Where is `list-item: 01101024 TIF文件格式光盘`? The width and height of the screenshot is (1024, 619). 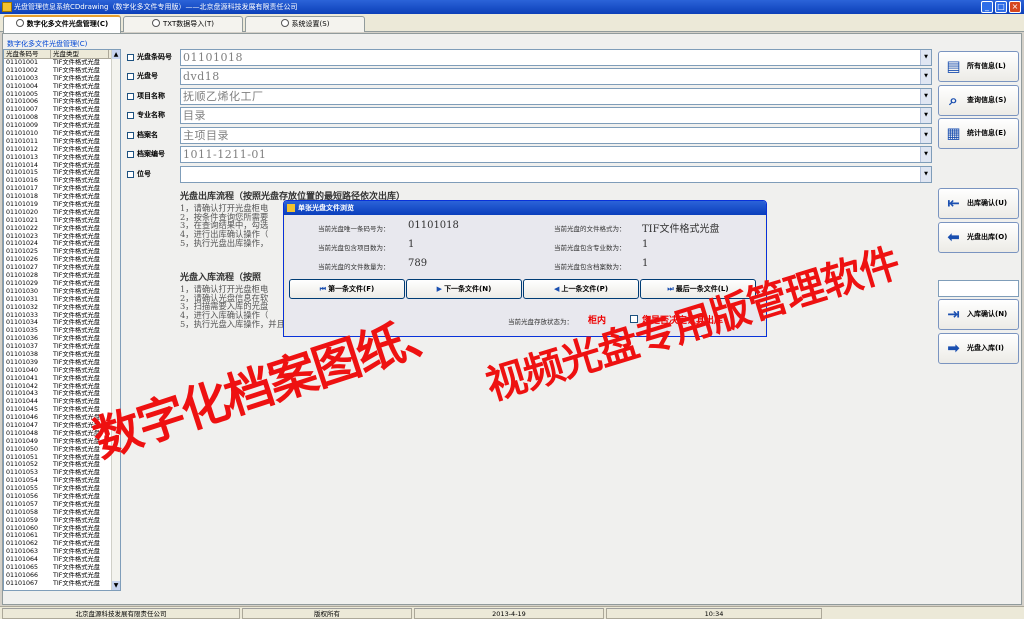
list-item: 01101024 TIF文件格式光盘 is located at coordinates (62, 244).